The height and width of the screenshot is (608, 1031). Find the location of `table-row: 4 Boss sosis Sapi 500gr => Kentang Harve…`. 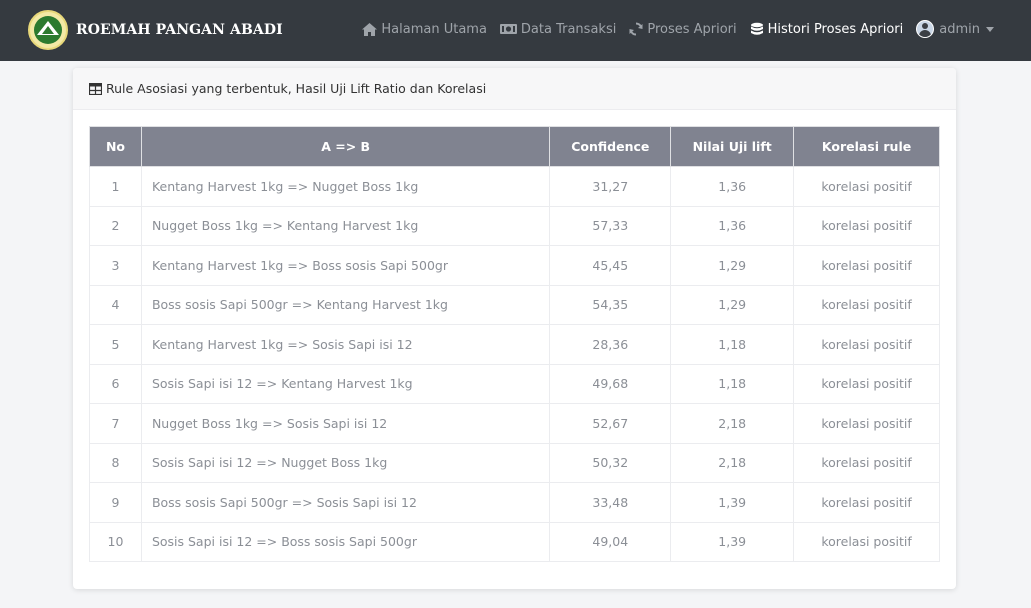

table-row: 4 Boss sosis Sapi 500gr => Kentang Harve… is located at coordinates (514, 304).